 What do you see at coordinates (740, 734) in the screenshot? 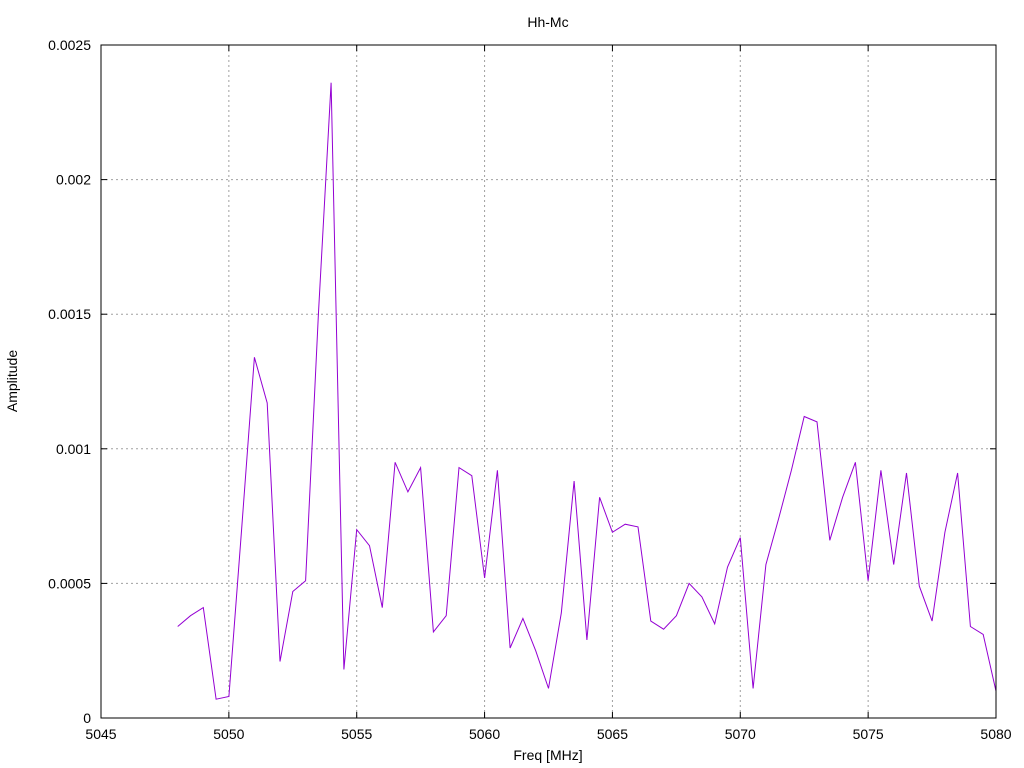
I see `x-tick-label: 5070` at bounding box center [740, 734].